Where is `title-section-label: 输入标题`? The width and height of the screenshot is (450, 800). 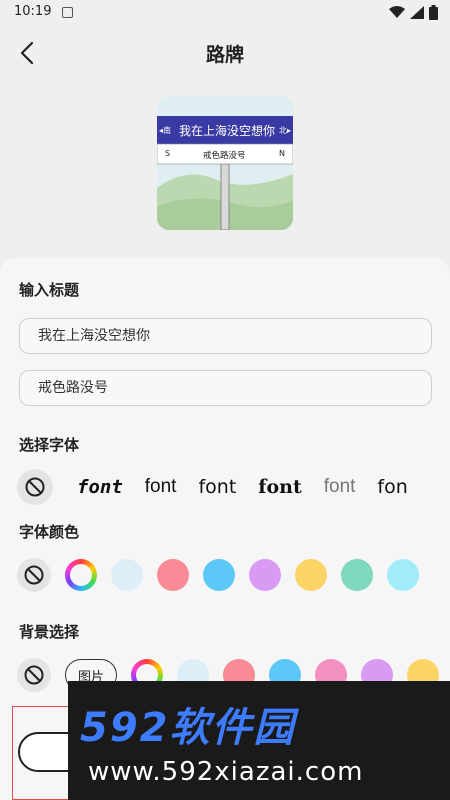 title-section-label: 输入标题 is located at coordinates (49, 290).